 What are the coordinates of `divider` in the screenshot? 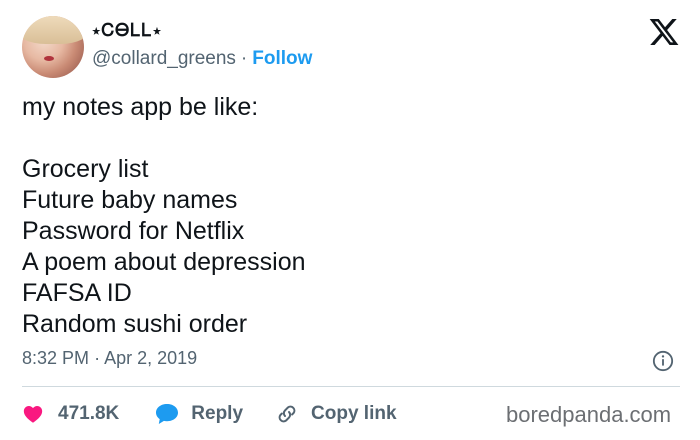 It's located at (351, 386).